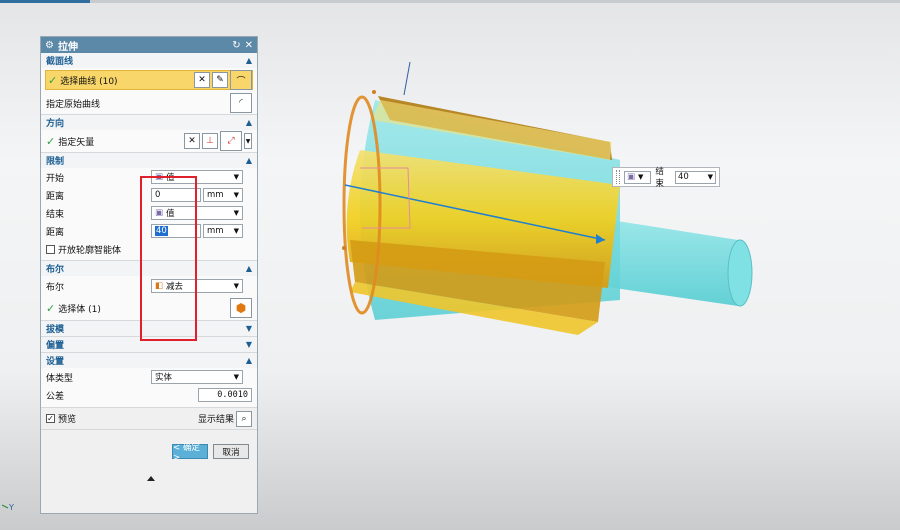  What do you see at coordinates (666, 178) in the screenshot?
I see `end-distance-popup: ▣ ▼ 结束 40 ▼` at bounding box center [666, 178].